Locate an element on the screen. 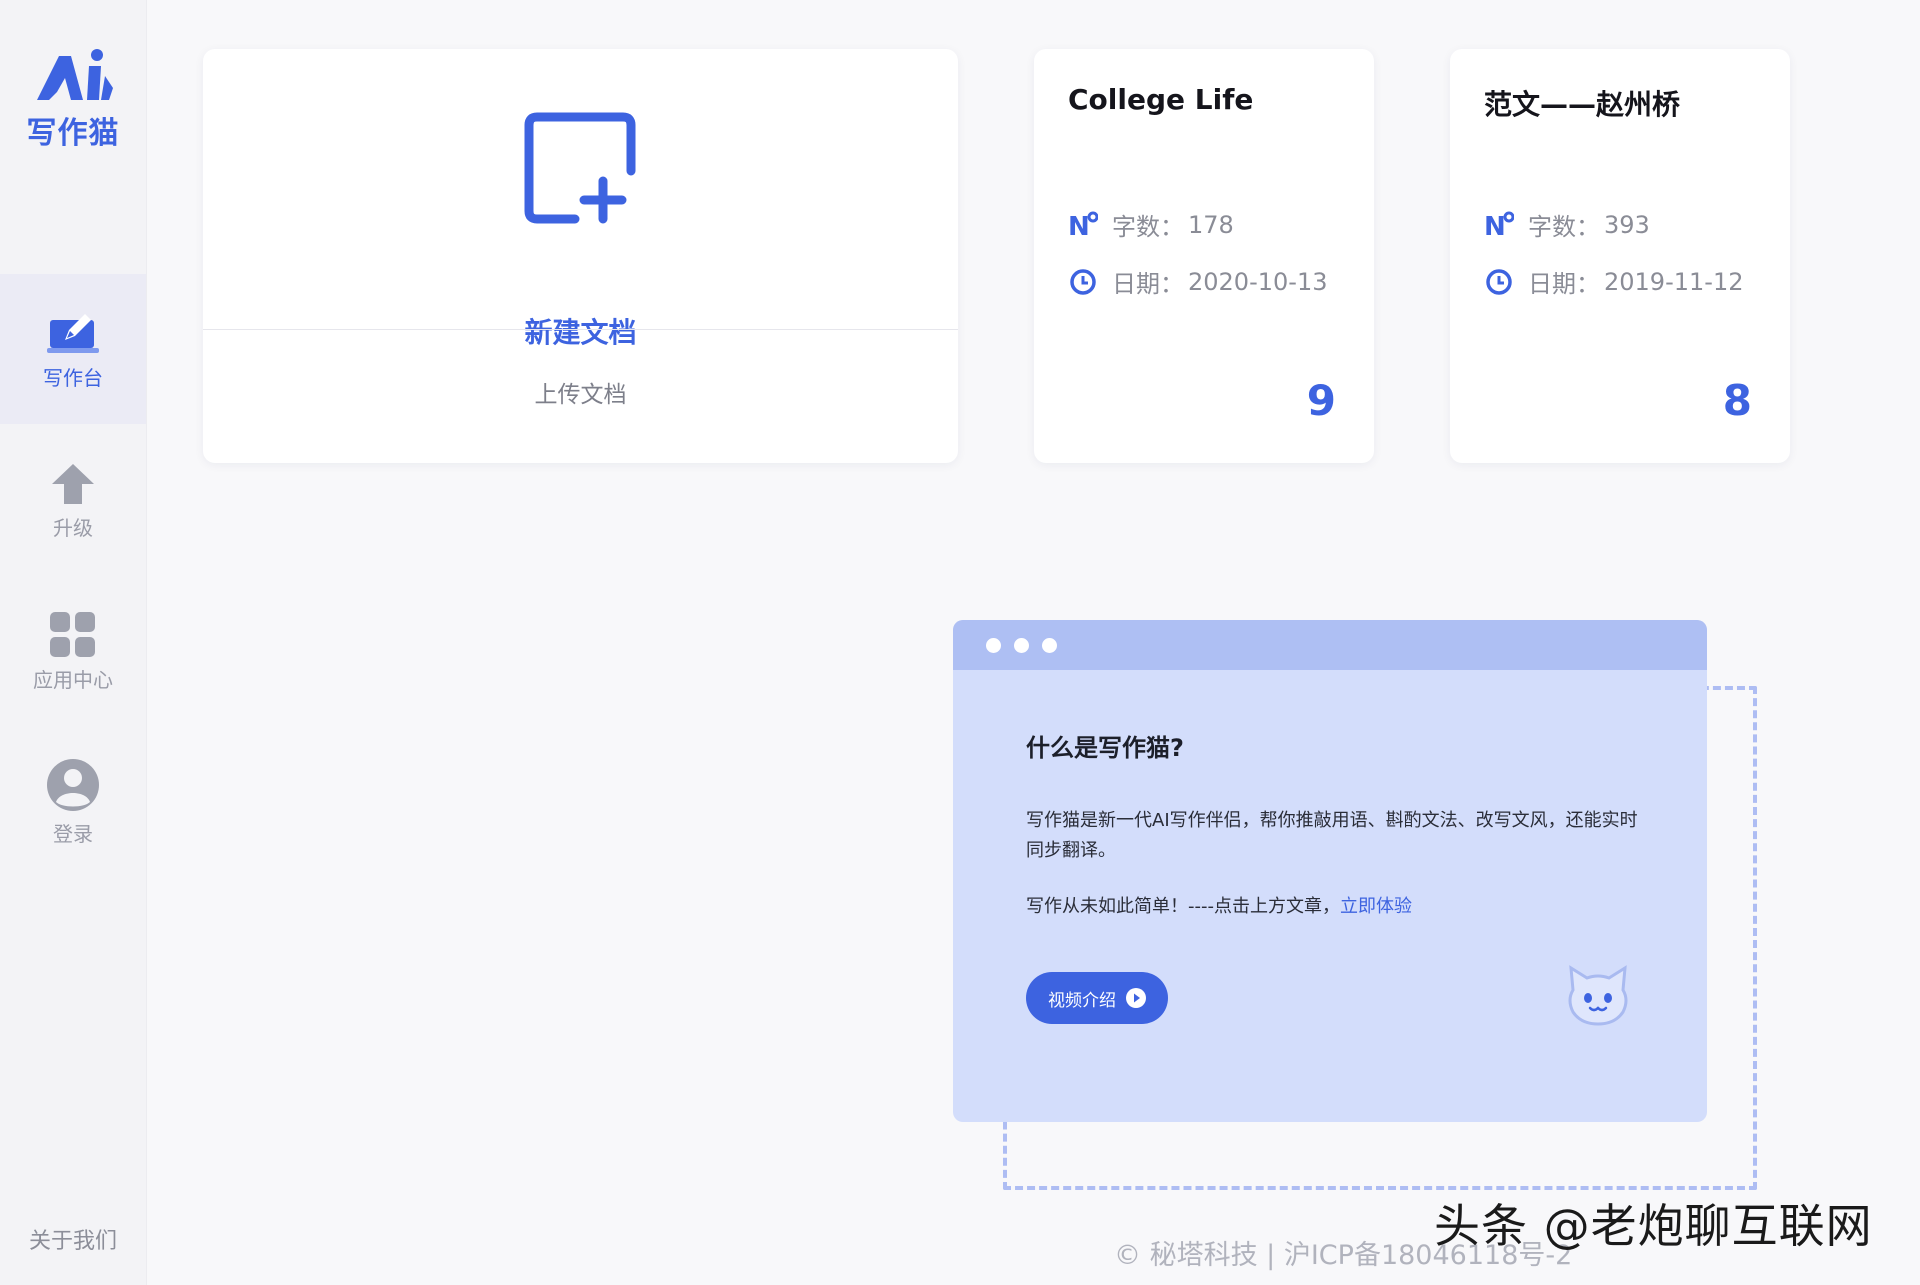 This screenshot has height=1285, width=1920. new-document-button: 新建文档 is located at coordinates (580, 199).